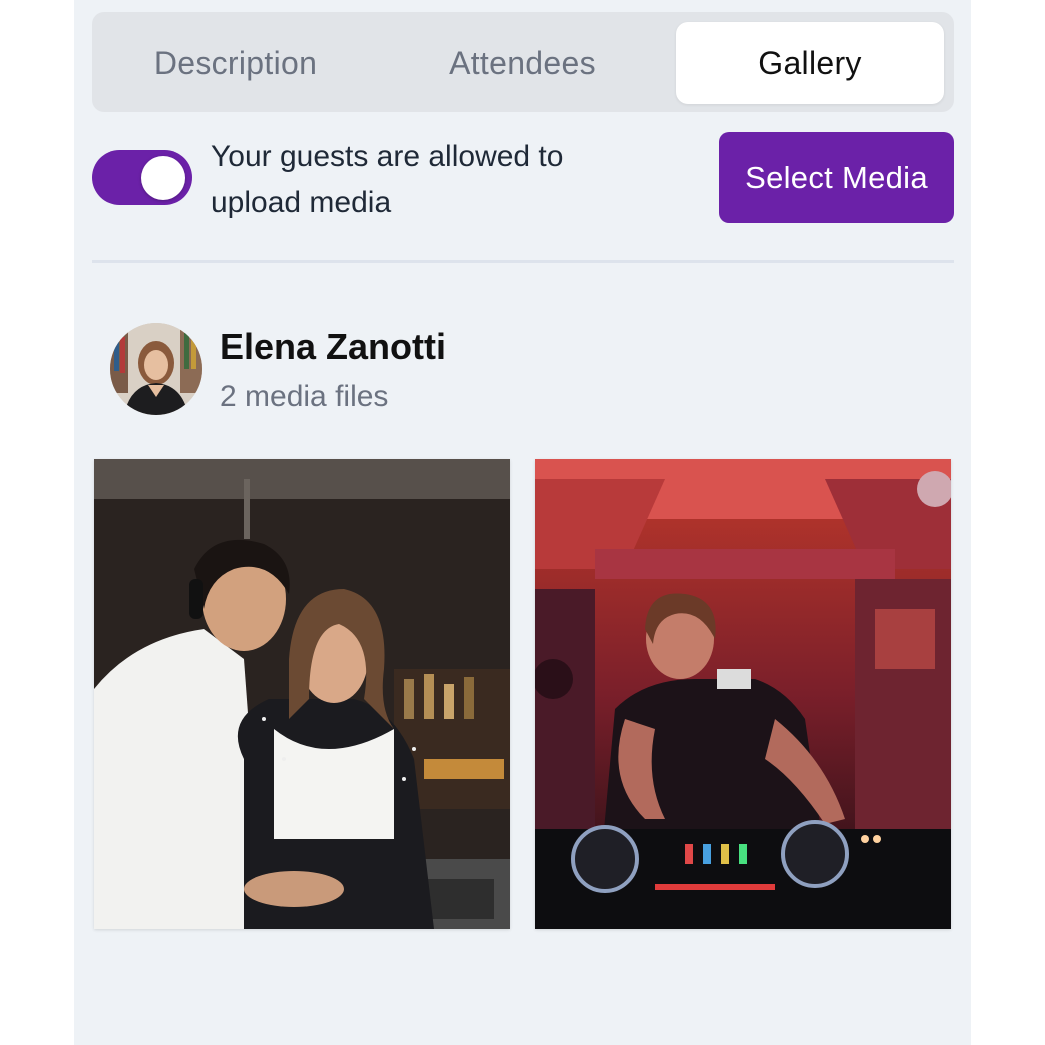  Describe the element at coordinates (304, 396) in the screenshot. I see `media-count: 2 media files` at that location.